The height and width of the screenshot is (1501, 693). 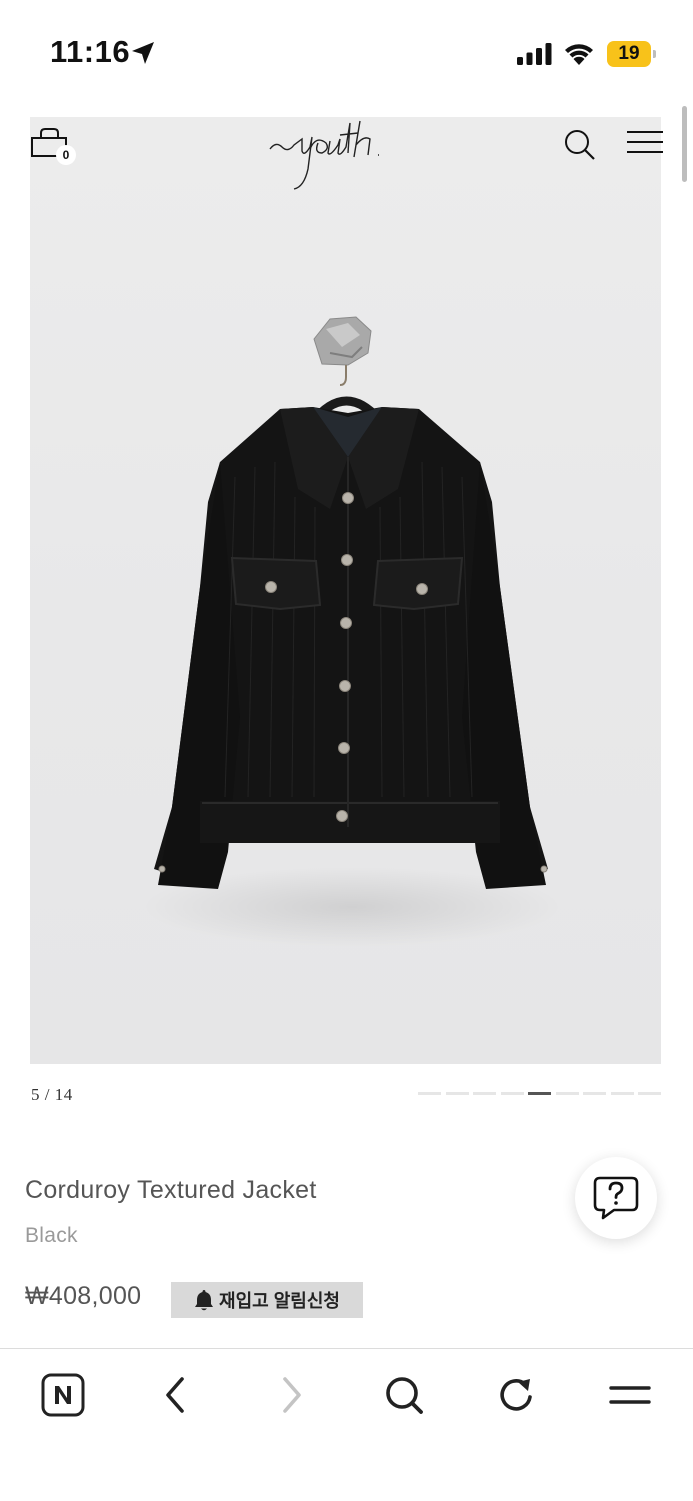 I want to click on question-bubble-icon, so click(x=616, y=1198).